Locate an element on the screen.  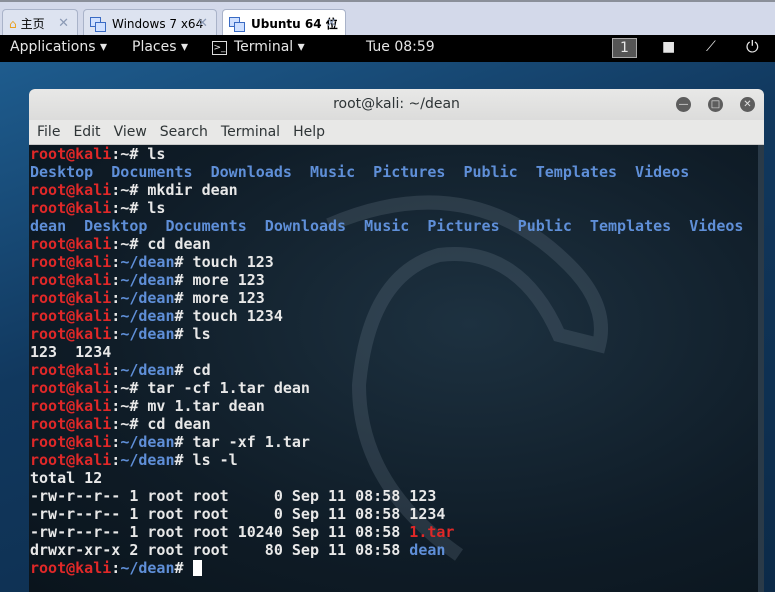
terminal-text: total 12 is located at coordinates (66, 478).